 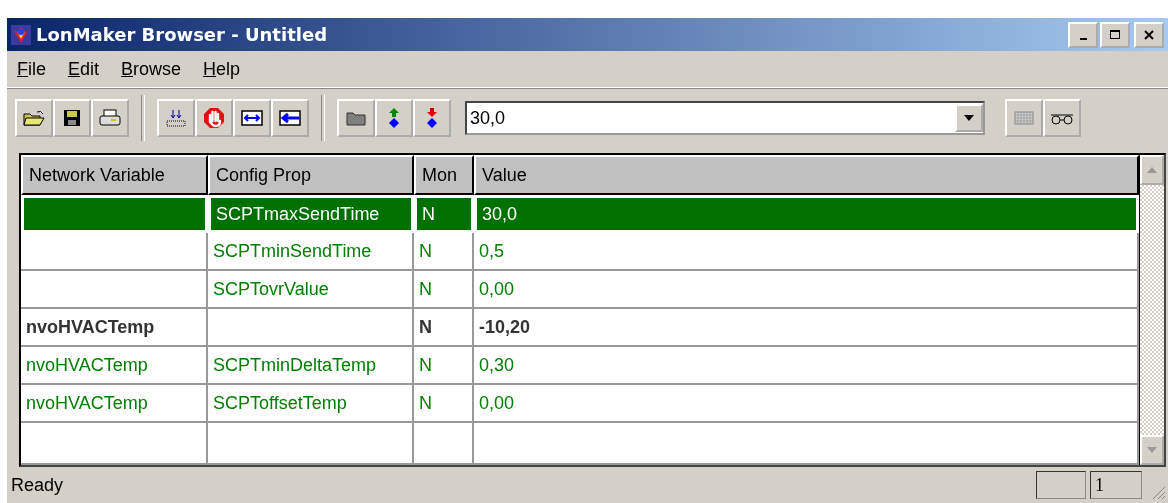 I want to click on print-button, so click(x=110, y=118).